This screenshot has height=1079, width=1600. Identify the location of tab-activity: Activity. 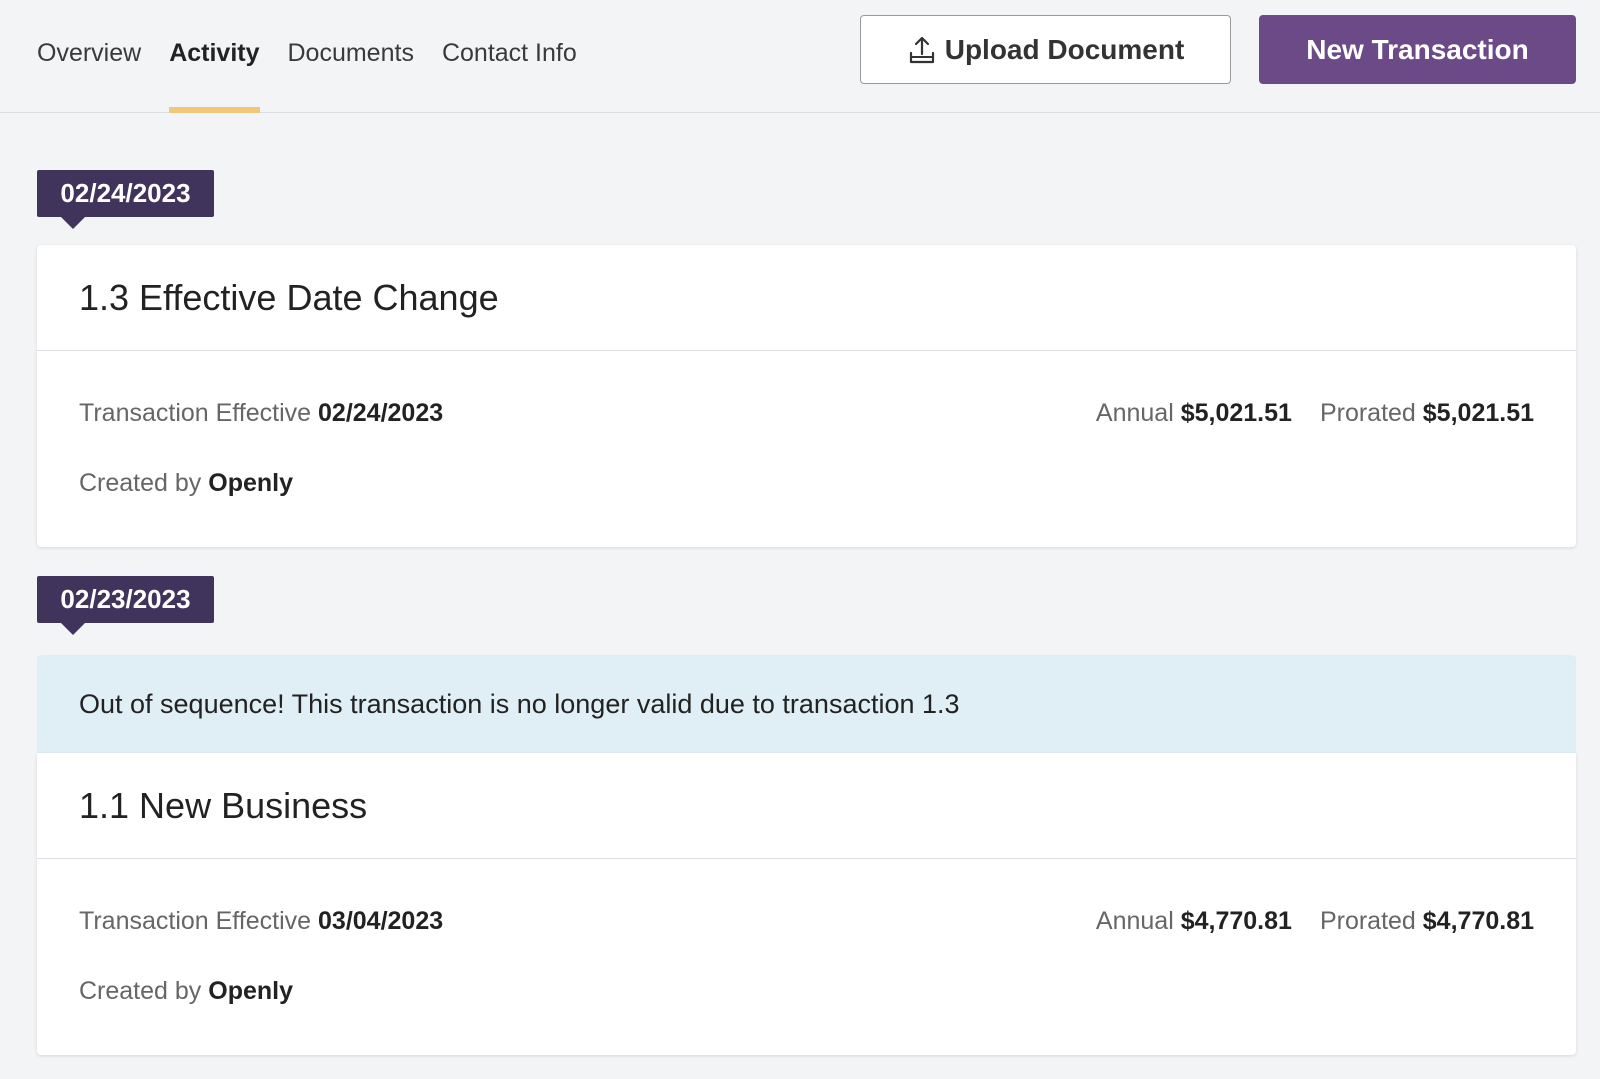
(214, 56).